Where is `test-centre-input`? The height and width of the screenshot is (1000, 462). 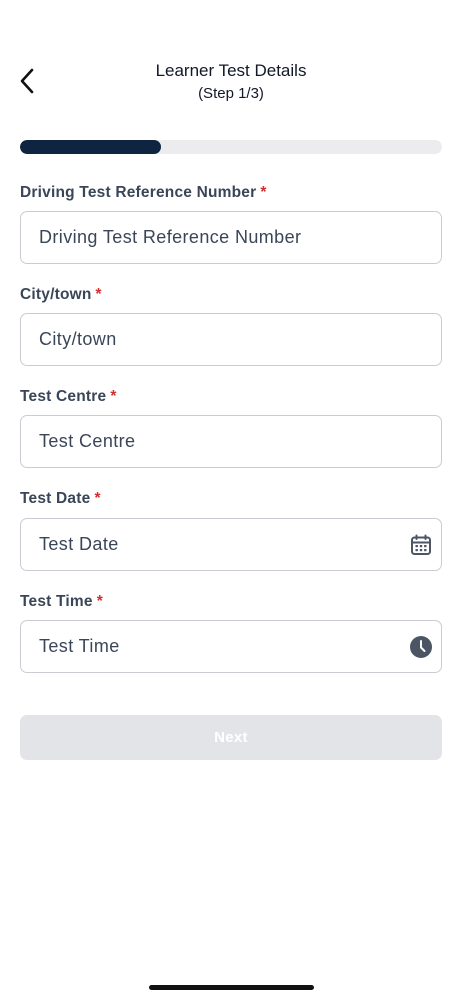 test-centre-input is located at coordinates (231, 441).